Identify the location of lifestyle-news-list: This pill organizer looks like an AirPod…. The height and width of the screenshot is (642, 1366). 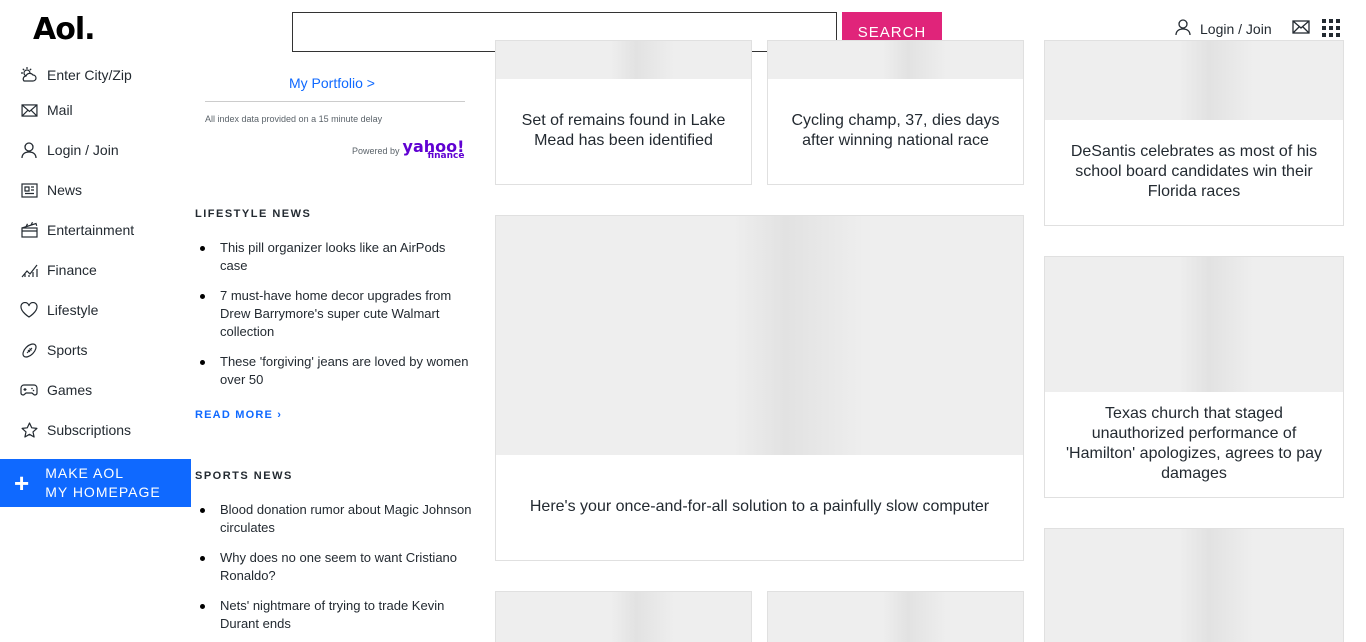
(335, 320).